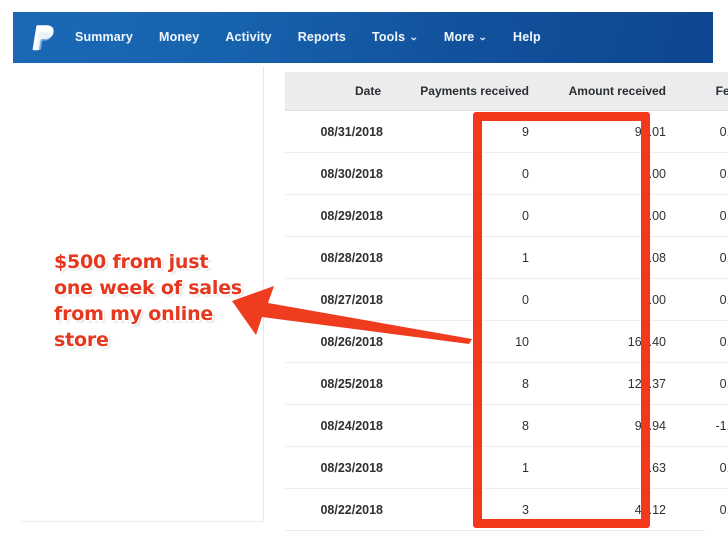  I want to click on column-header-fees: Fees, so click(703, 91).